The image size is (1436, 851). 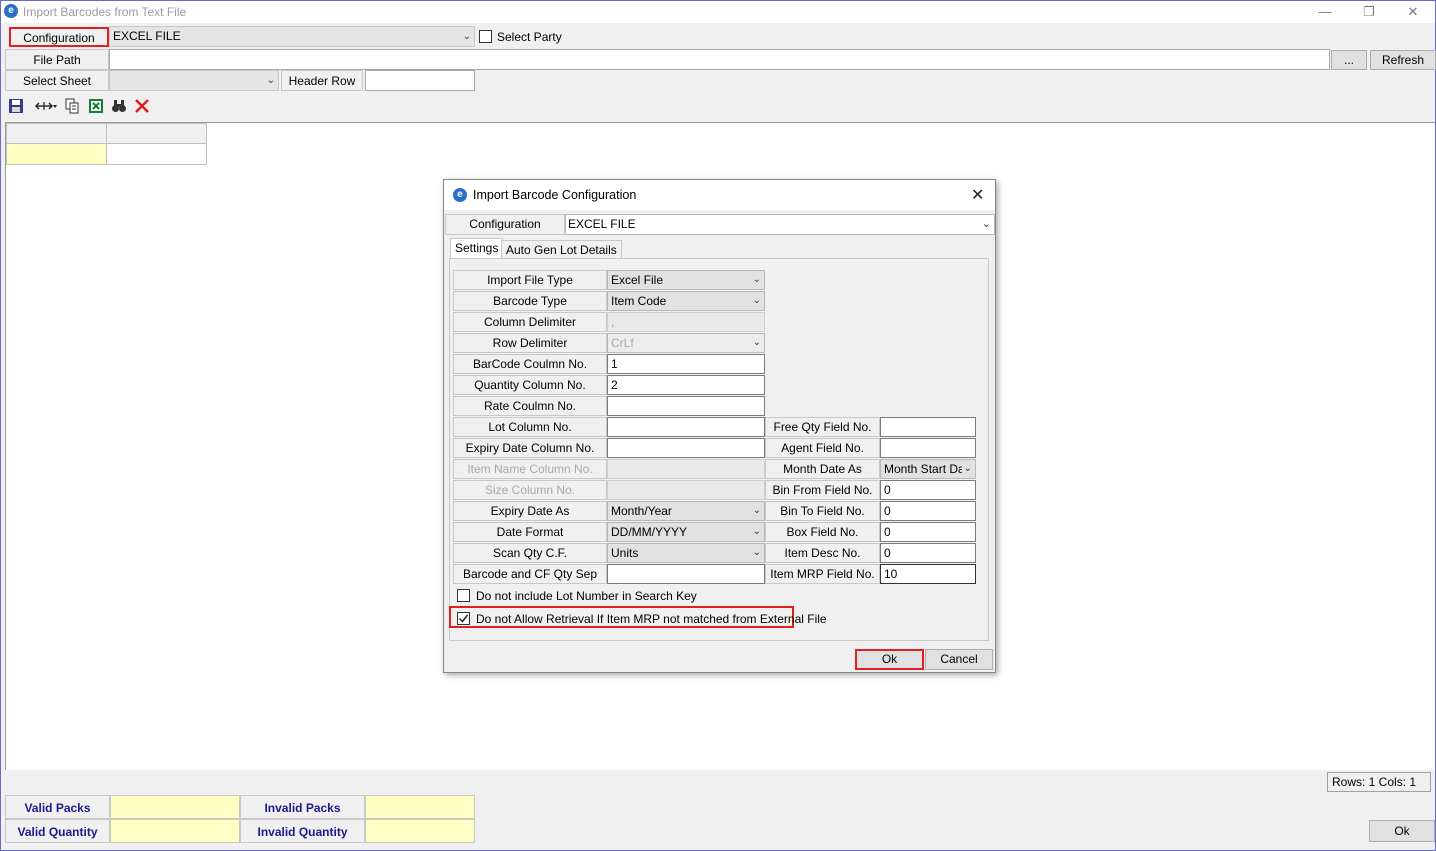 What do you see at coordinates (322, 80) in the screenshot?
I see `header-row-label: Header Row` at bounding box center [322, 80].